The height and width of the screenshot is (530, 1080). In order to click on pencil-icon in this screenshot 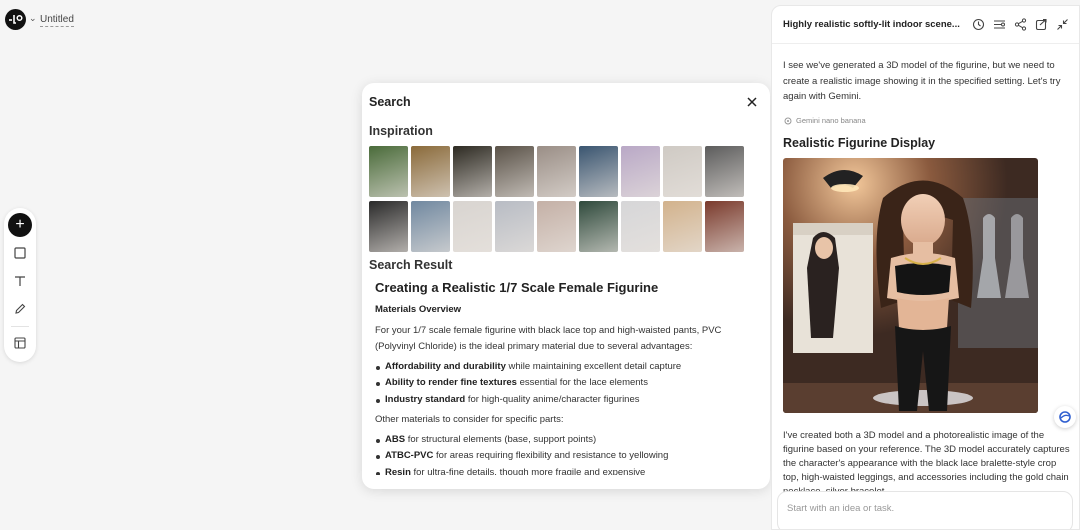, I will do `click(20, 308)`.